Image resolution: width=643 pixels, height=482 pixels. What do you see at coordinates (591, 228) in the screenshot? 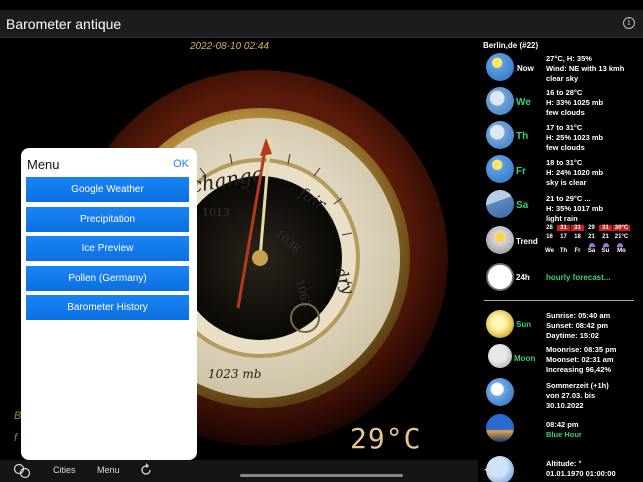
I see `trend-high: 29` at bounding box center [591, 228].